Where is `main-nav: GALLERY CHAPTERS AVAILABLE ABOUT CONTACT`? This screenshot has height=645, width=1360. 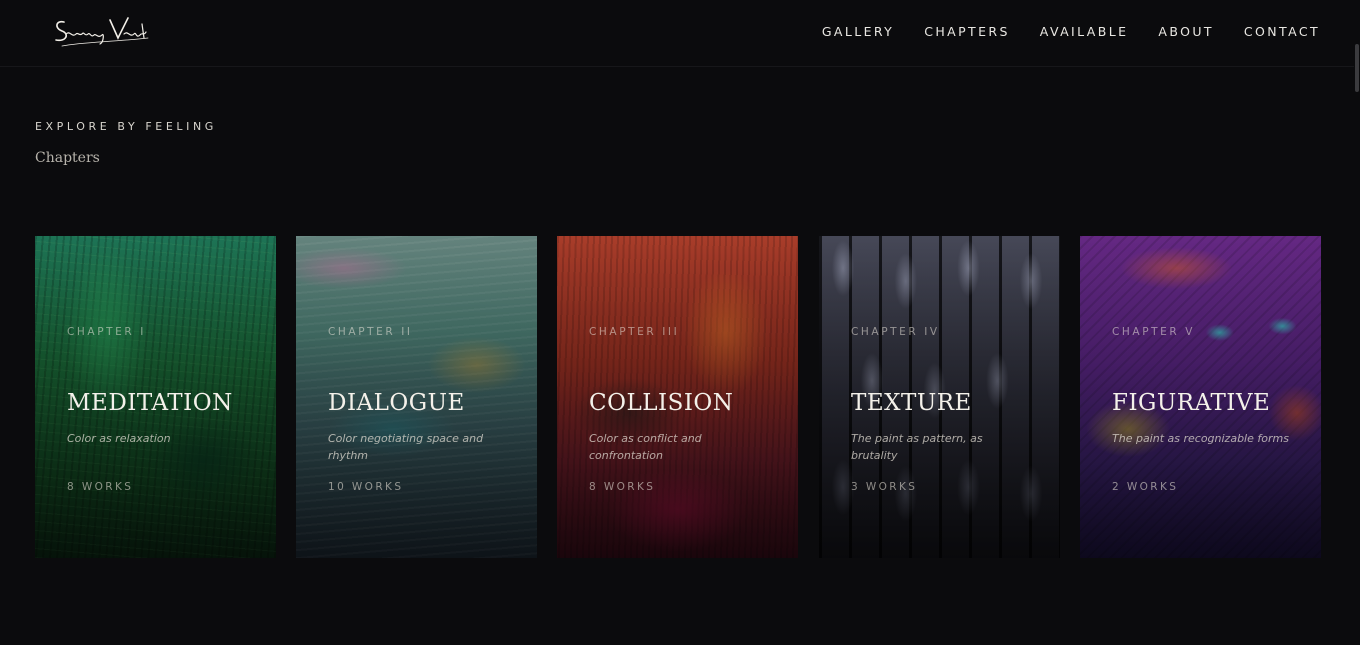 main-nav: GALLERY CHAPTERS AVAILABLE ABOUT CONTACT is located at coordinates (1056, 32).